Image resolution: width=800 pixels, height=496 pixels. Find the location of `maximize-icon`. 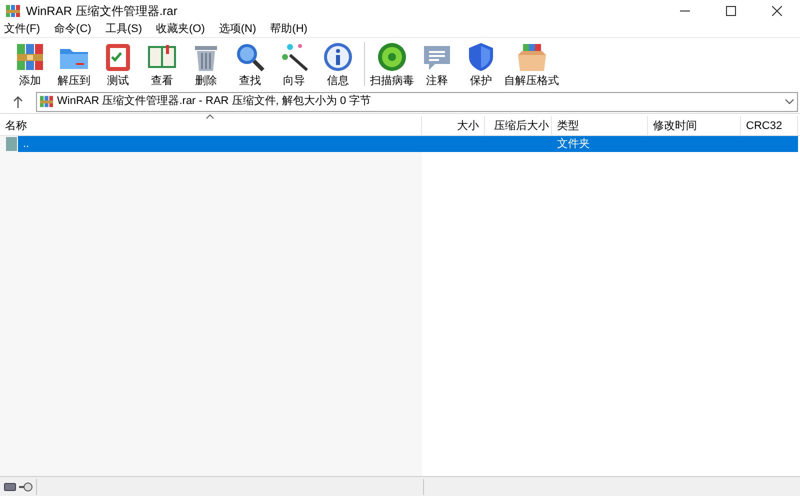

maximize-icon is located at coordinates (731, 11).